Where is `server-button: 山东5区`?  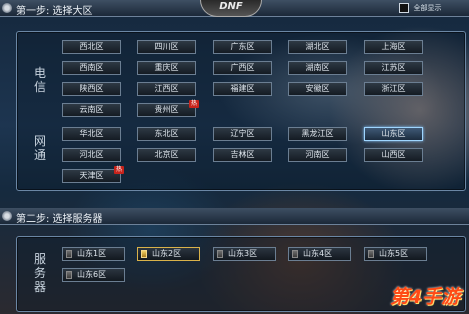
server-button: 山东5区 is located at coordinates (395, 254).